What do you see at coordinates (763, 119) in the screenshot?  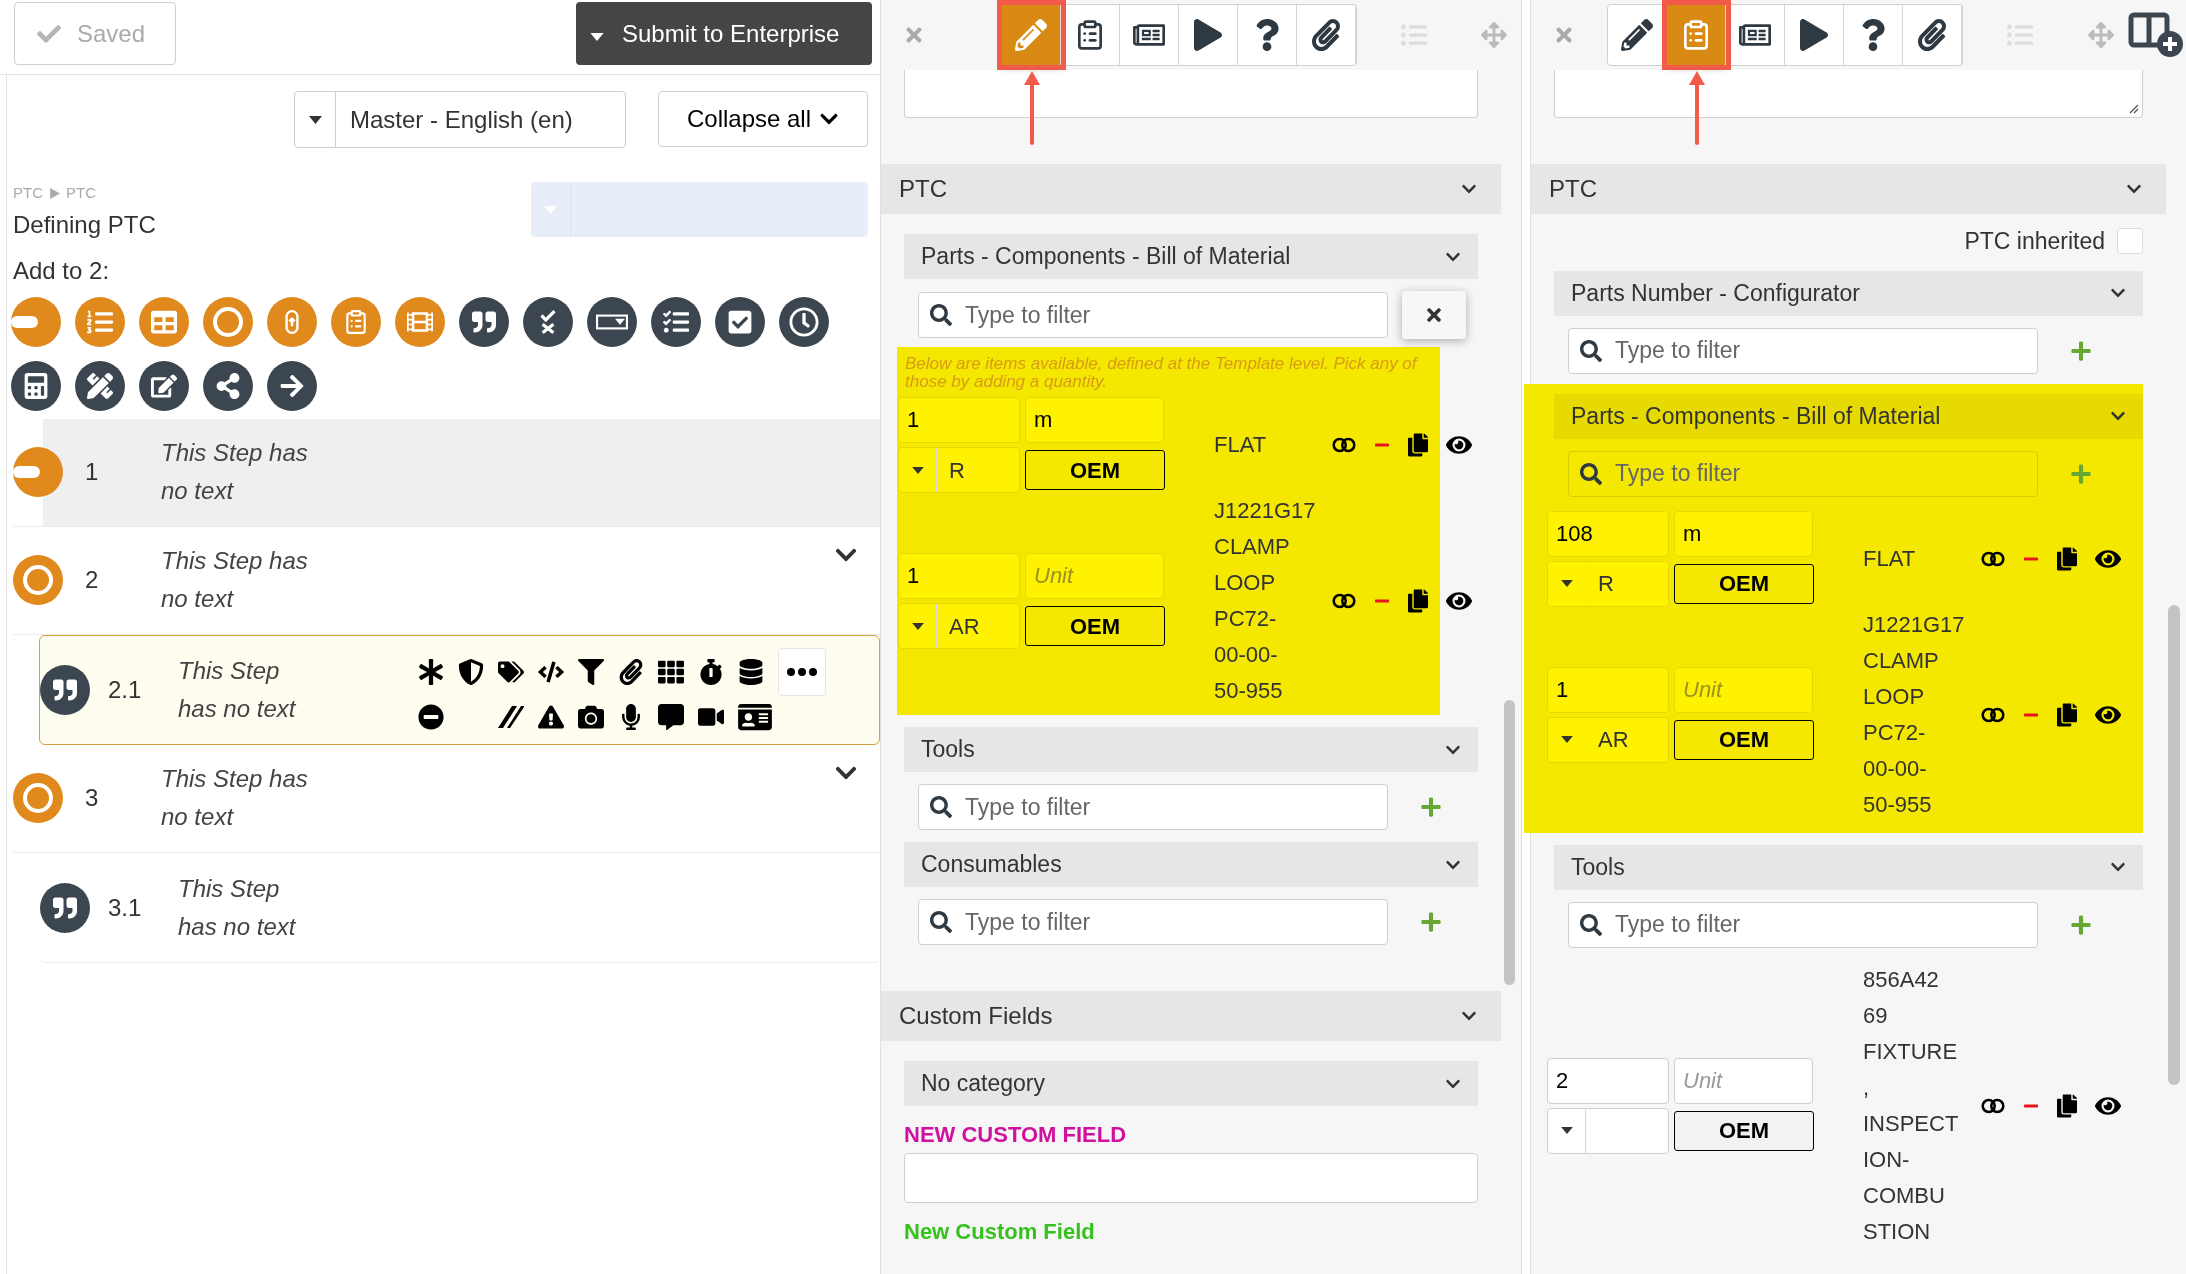 I see `collapse-all-button: Collapse all` at bounding box center [763, 119].